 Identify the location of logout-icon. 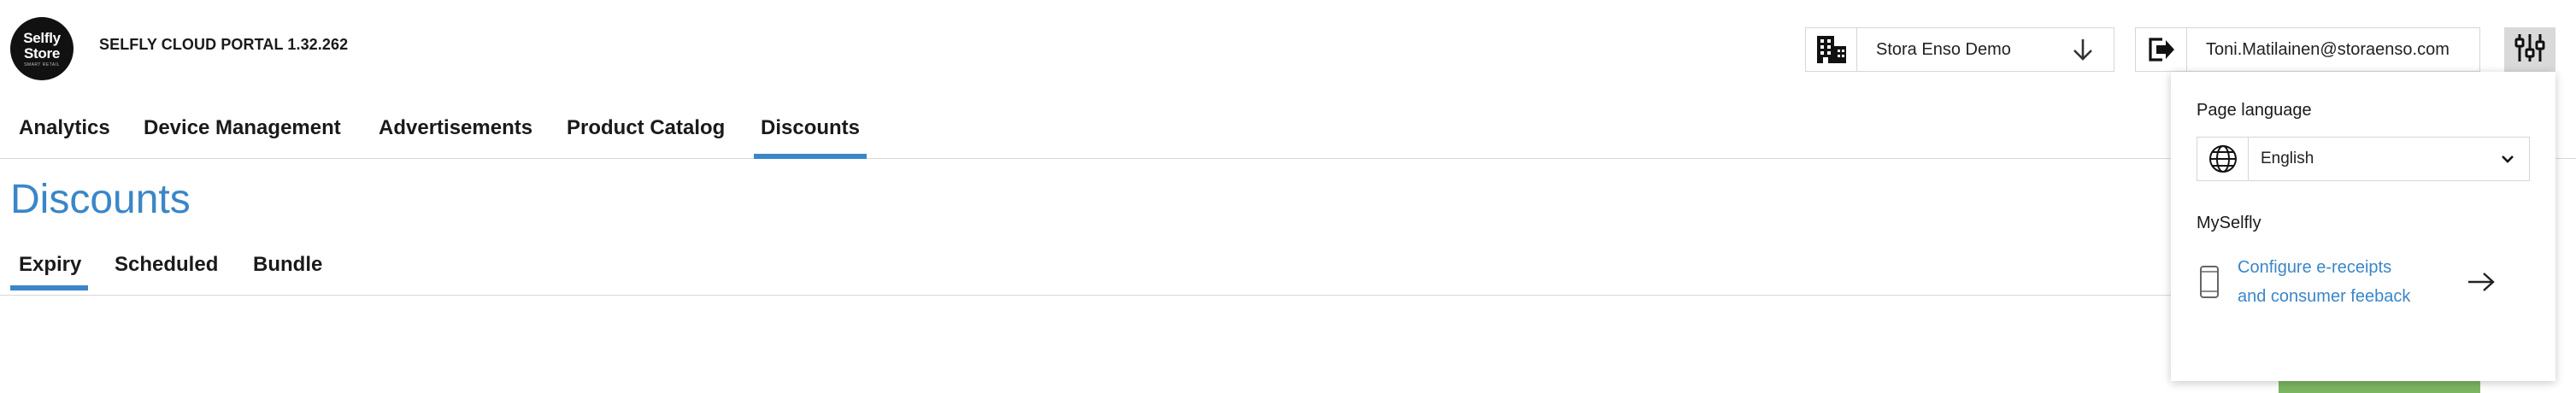
(2161, 49).